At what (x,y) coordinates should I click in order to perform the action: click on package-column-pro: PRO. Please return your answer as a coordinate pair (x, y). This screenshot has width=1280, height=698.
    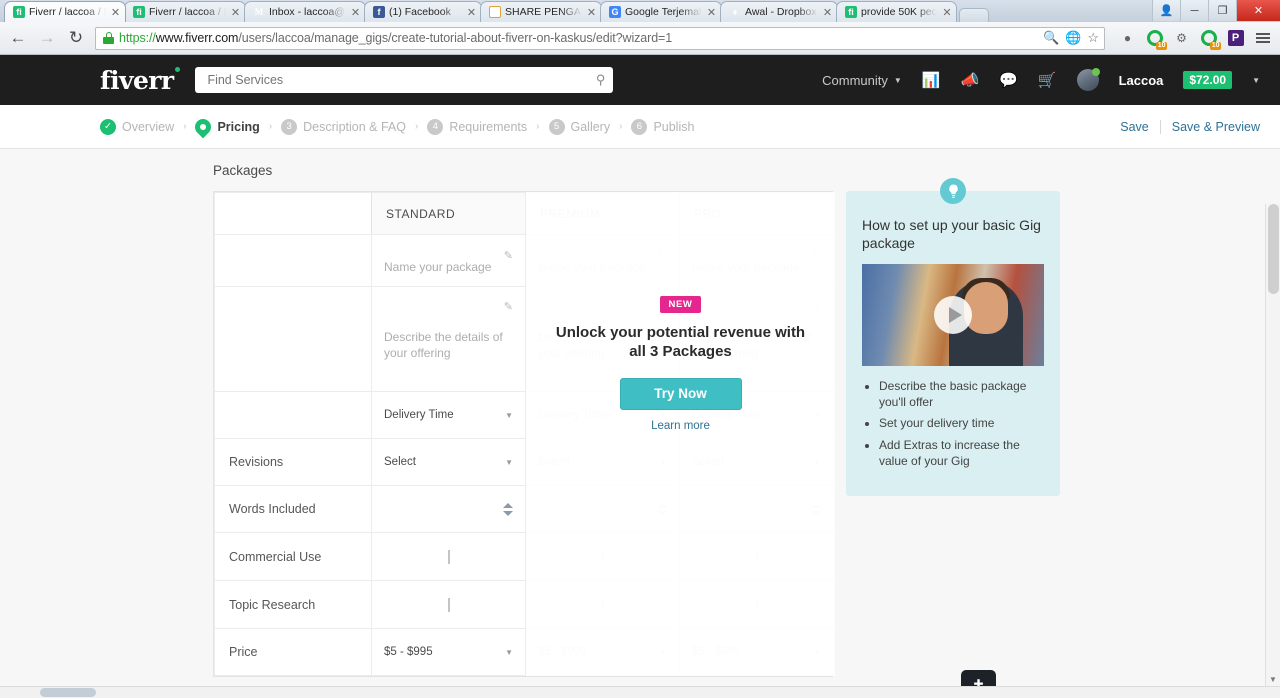
    Looking at the image, I should click on (756, 213).